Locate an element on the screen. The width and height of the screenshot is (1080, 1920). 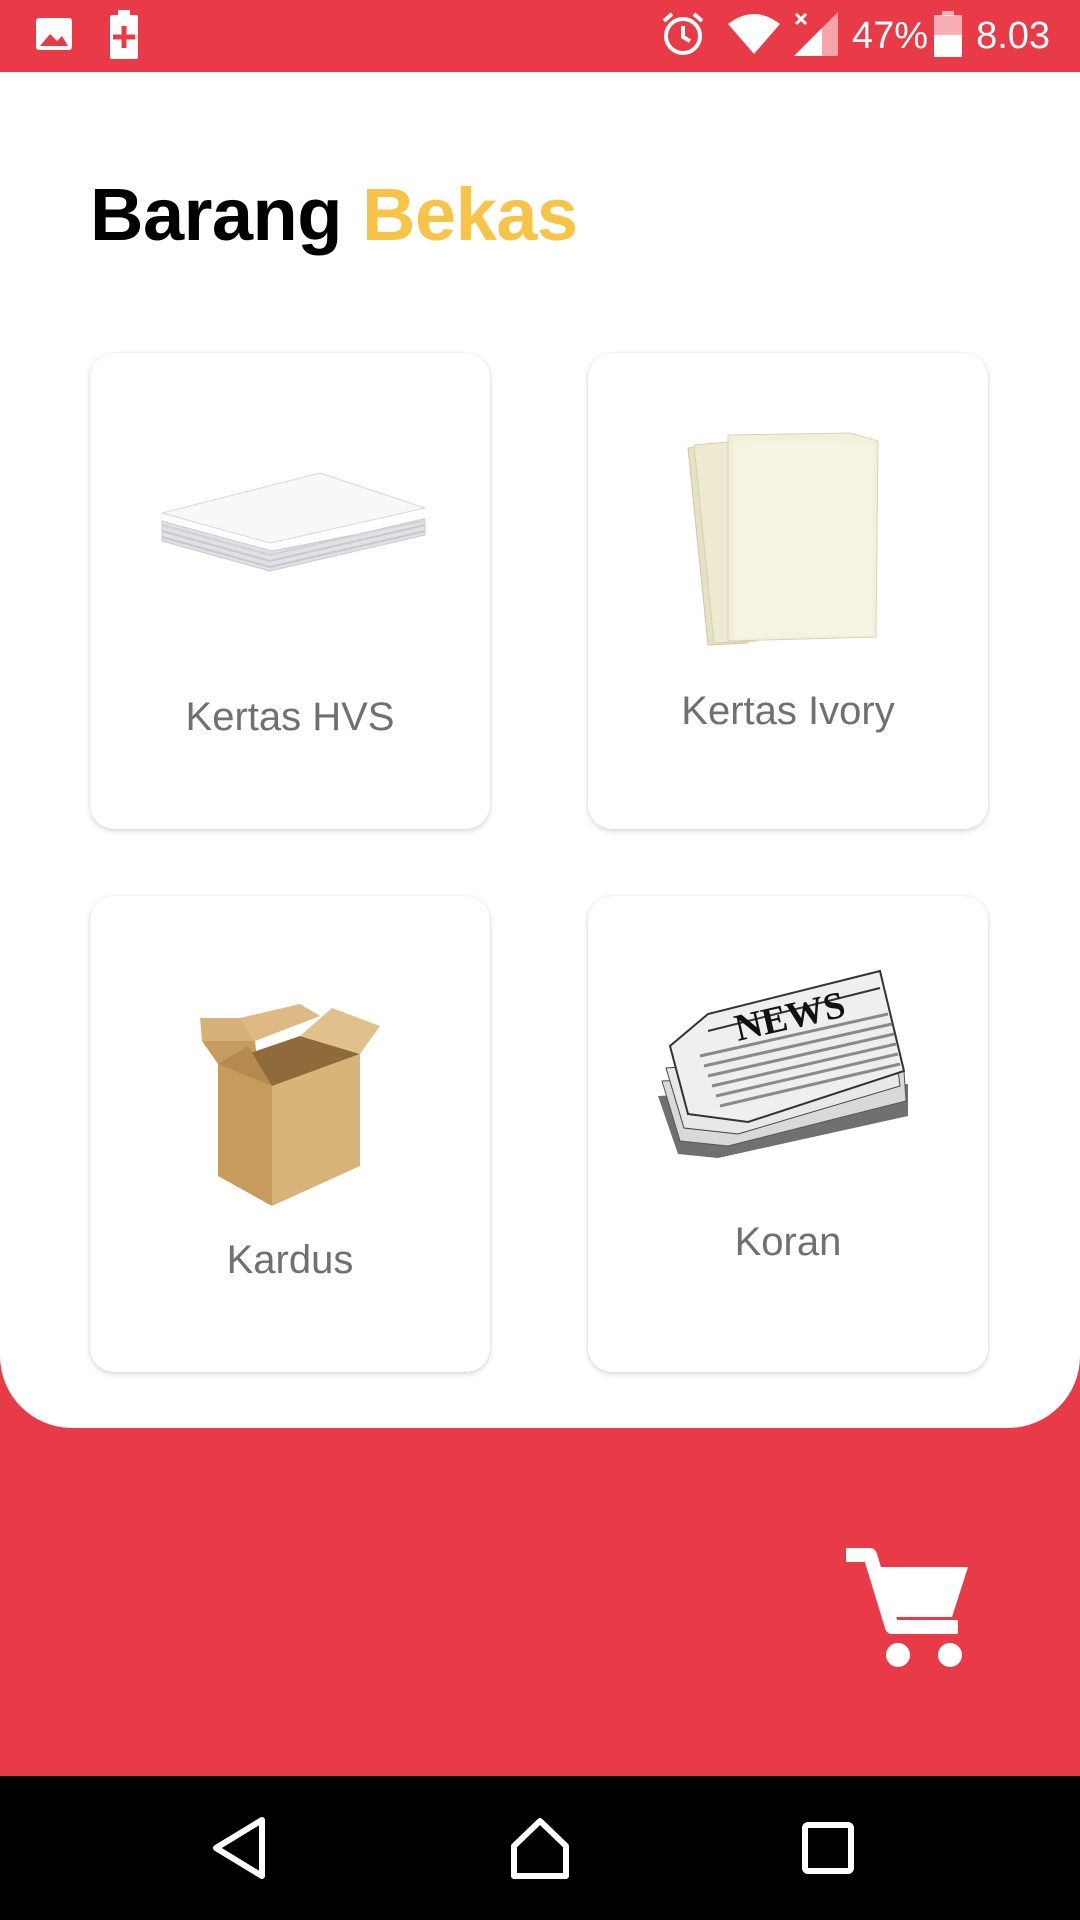
navigation-bar is located at coordinates (540, 1848).